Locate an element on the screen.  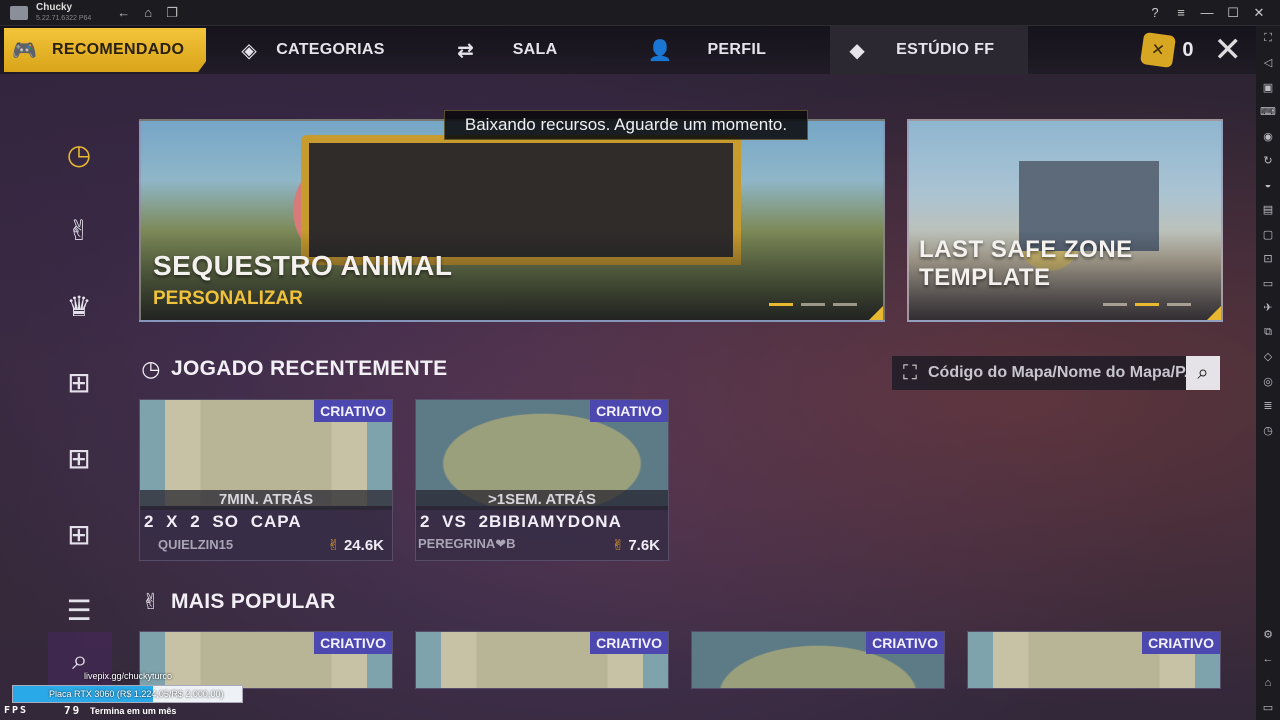
layers-side-icon: ≣ is located at coordinates (1268, 406).